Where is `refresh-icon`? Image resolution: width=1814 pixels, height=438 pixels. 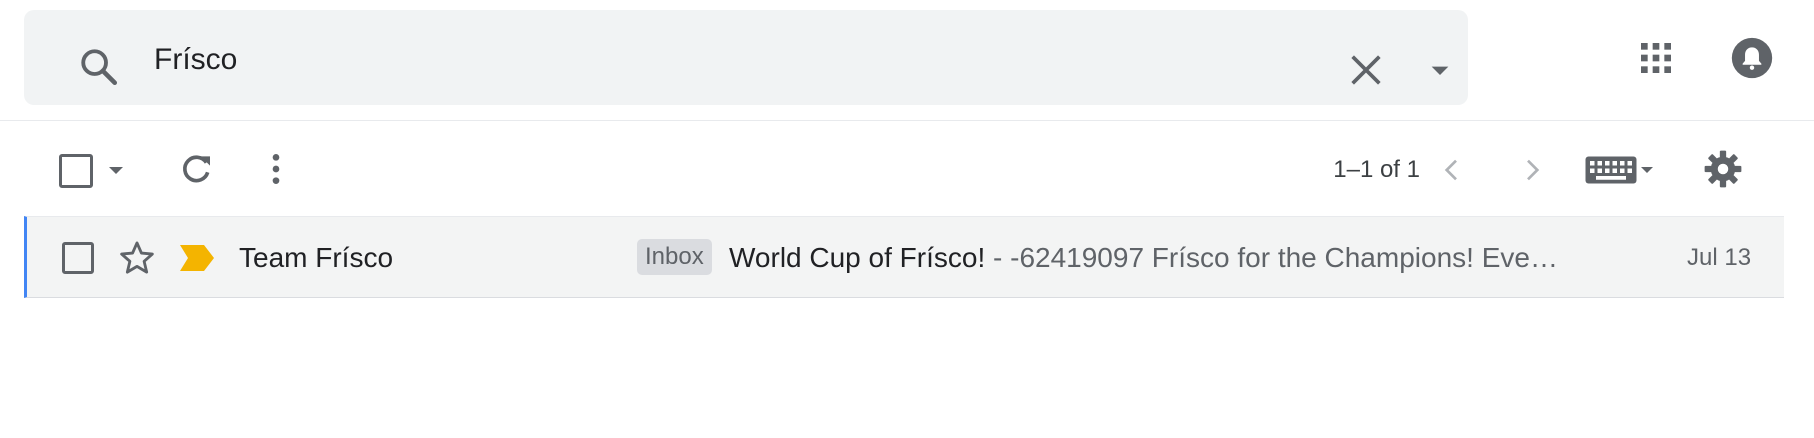 refresh-icon is located at coordinates (196, 169).